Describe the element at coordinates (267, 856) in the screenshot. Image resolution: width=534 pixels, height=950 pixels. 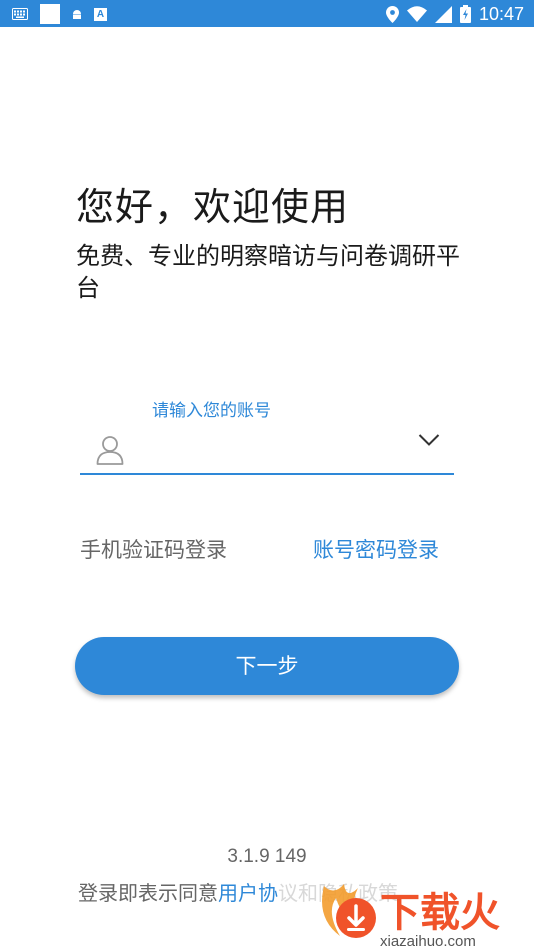
I see `version-text: 3.1.9 149` at that location.